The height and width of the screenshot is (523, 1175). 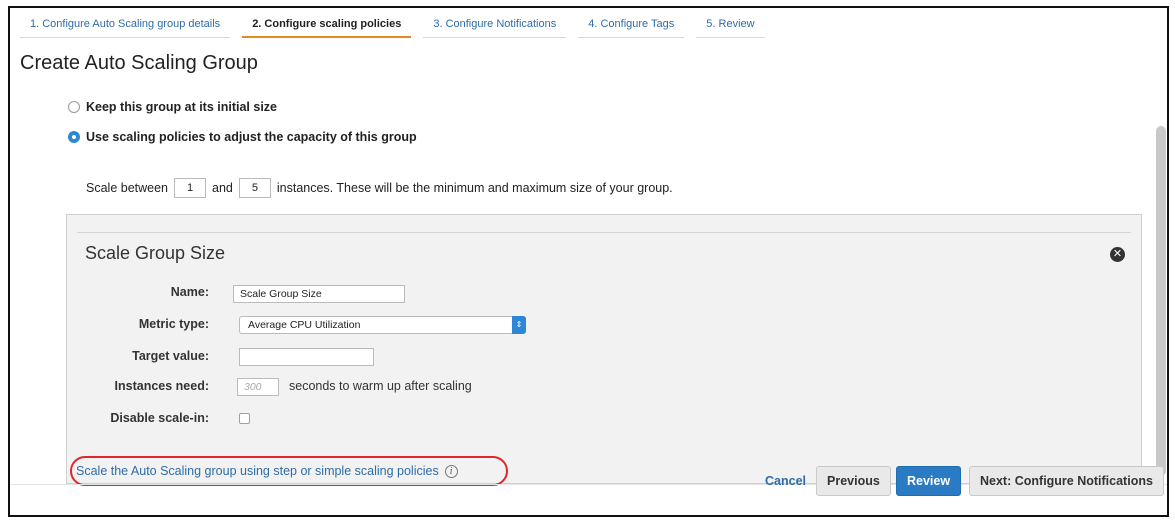 I want to click on previous-button: Previous, so click(x=853, y=481).